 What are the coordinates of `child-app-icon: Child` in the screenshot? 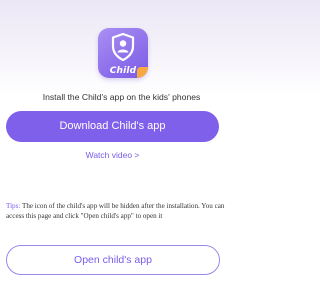 It's located at (123, 53).